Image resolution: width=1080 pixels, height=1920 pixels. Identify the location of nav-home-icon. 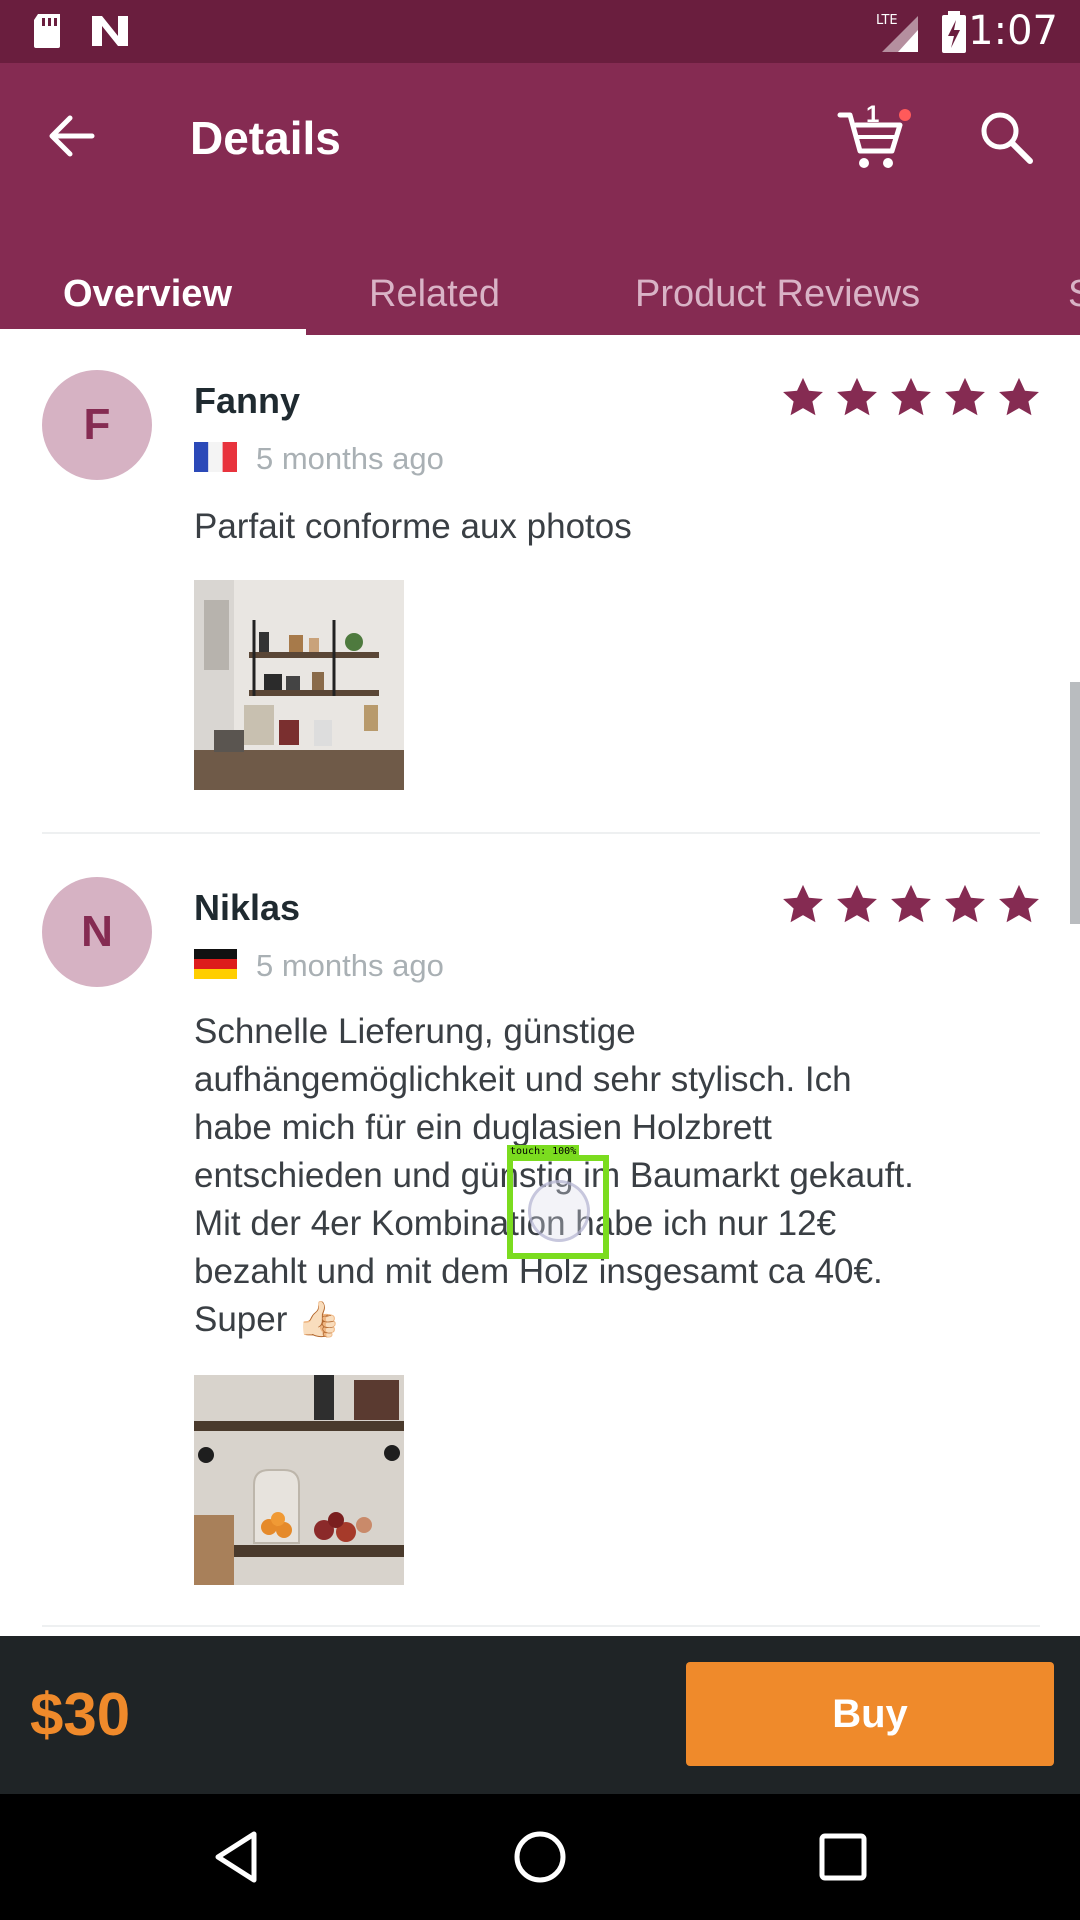
(540, 1857).